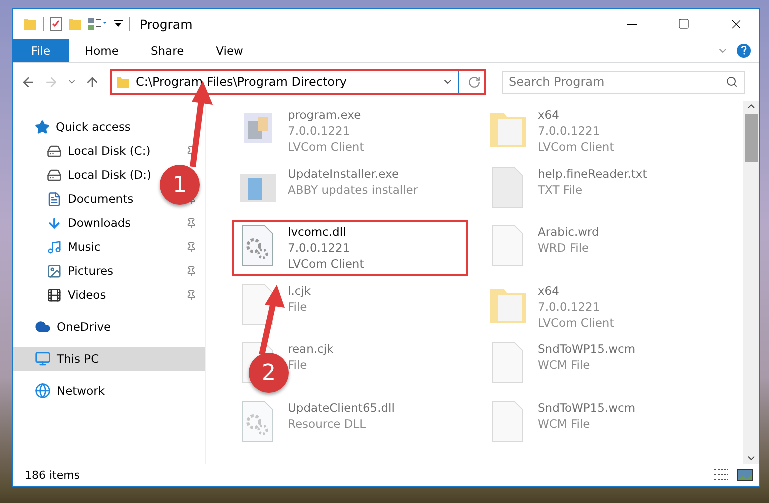  Describe the element at coordinates (53, 475) in the screenshot. I see `item-count: 186 items` at that location.